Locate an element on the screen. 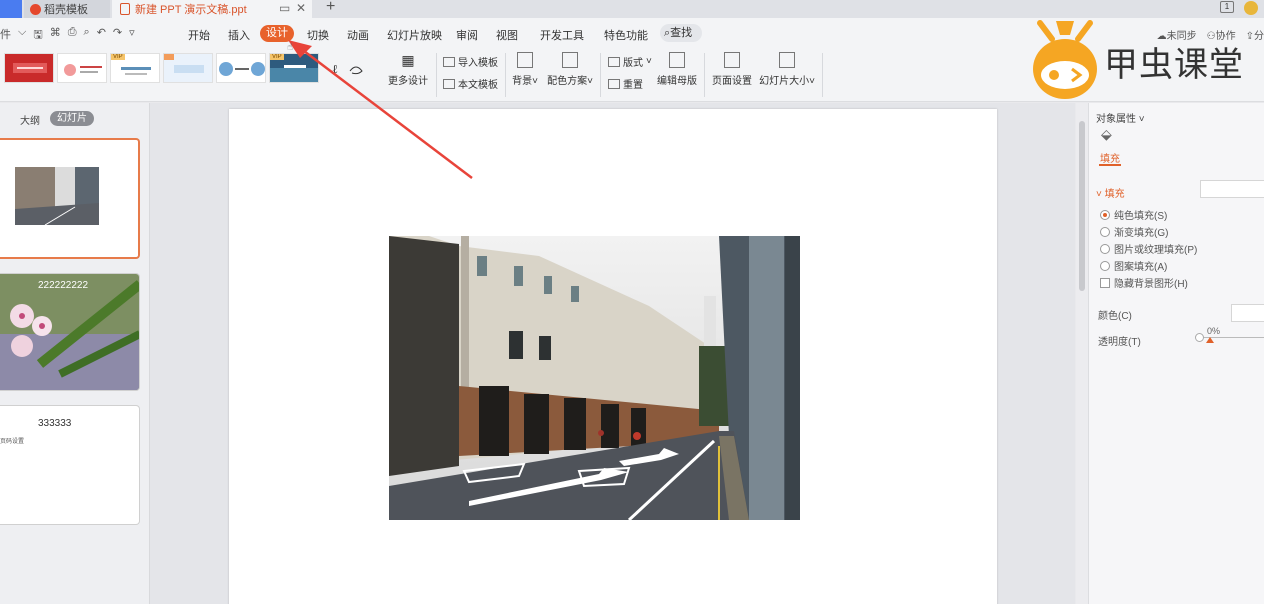 The image size is (1264, 604). solid-fill-option: 纯色填充(S) is located at coordinates (1133, 214).